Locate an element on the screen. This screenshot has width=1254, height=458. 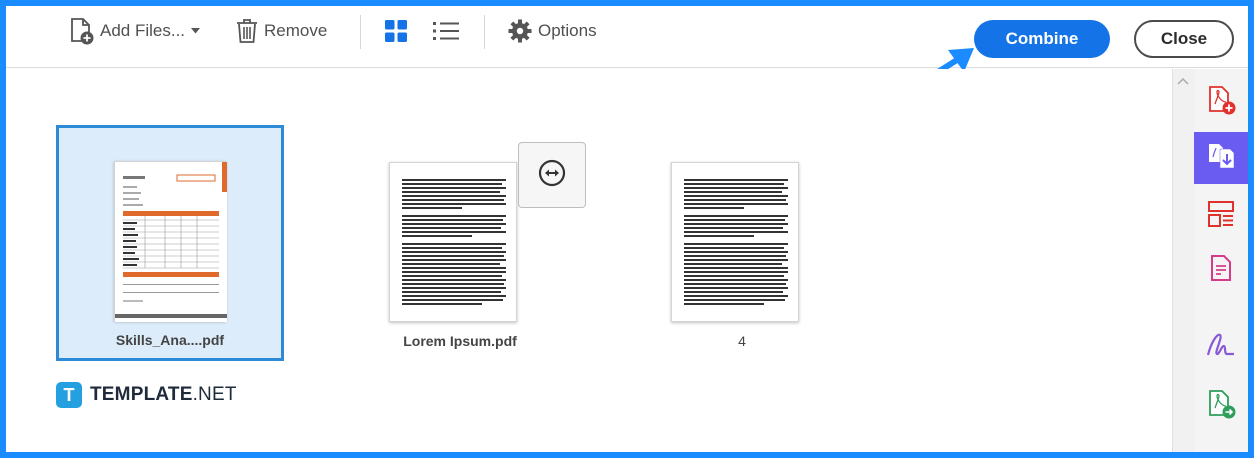
list-view-button is located at coordinates (446, 31).